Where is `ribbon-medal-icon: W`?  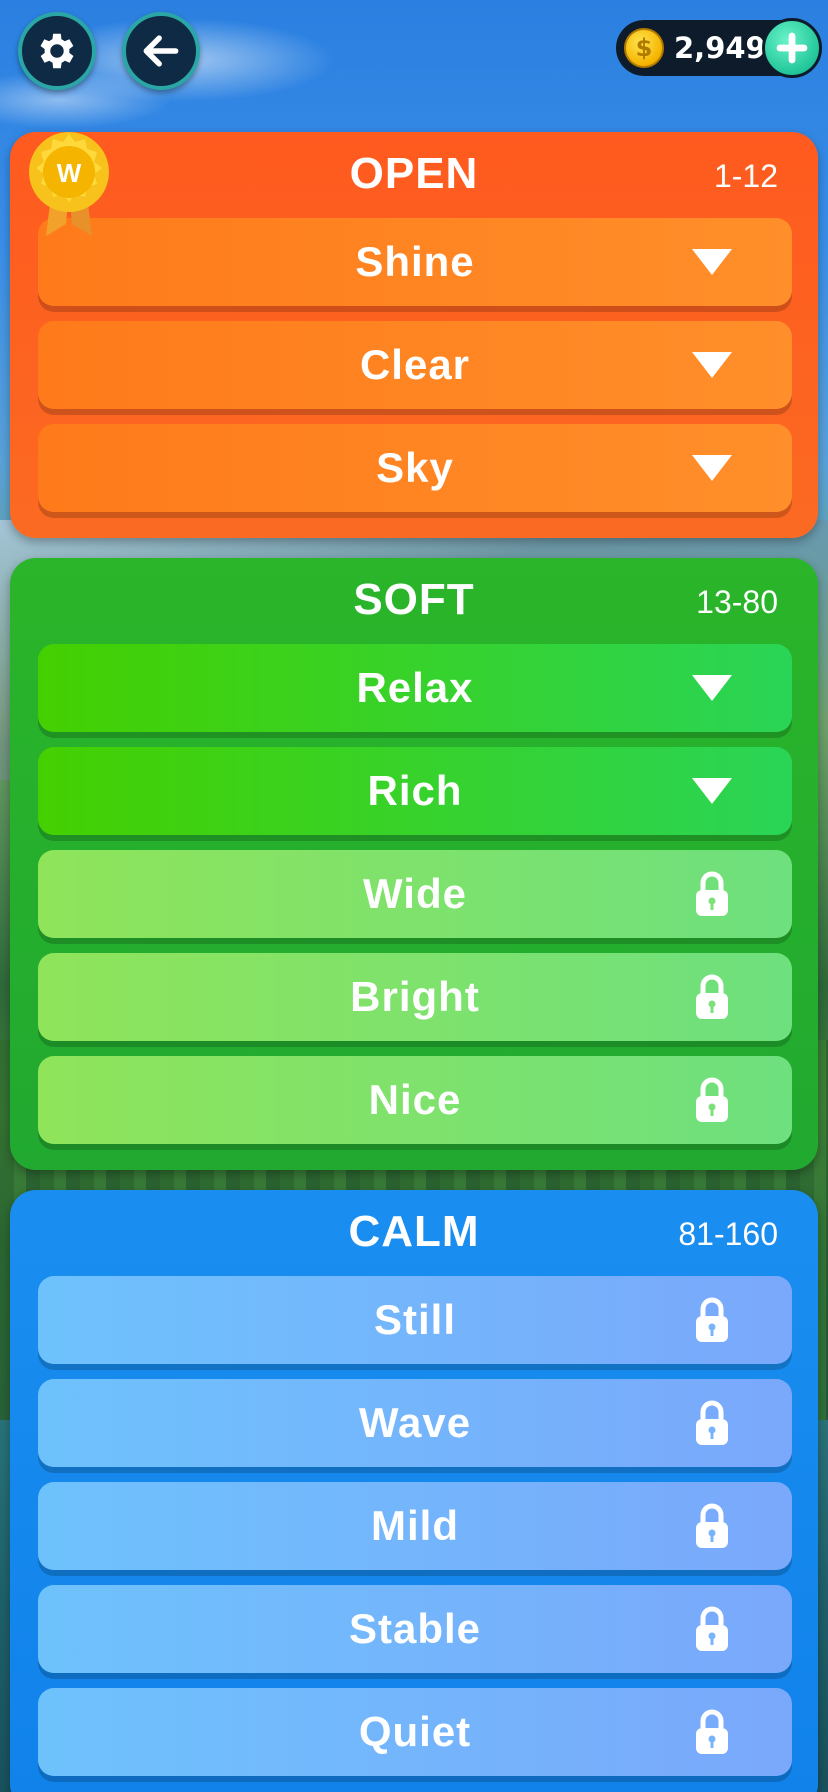
ribbon-medal-icon: W is located at coordinates (69, 183).